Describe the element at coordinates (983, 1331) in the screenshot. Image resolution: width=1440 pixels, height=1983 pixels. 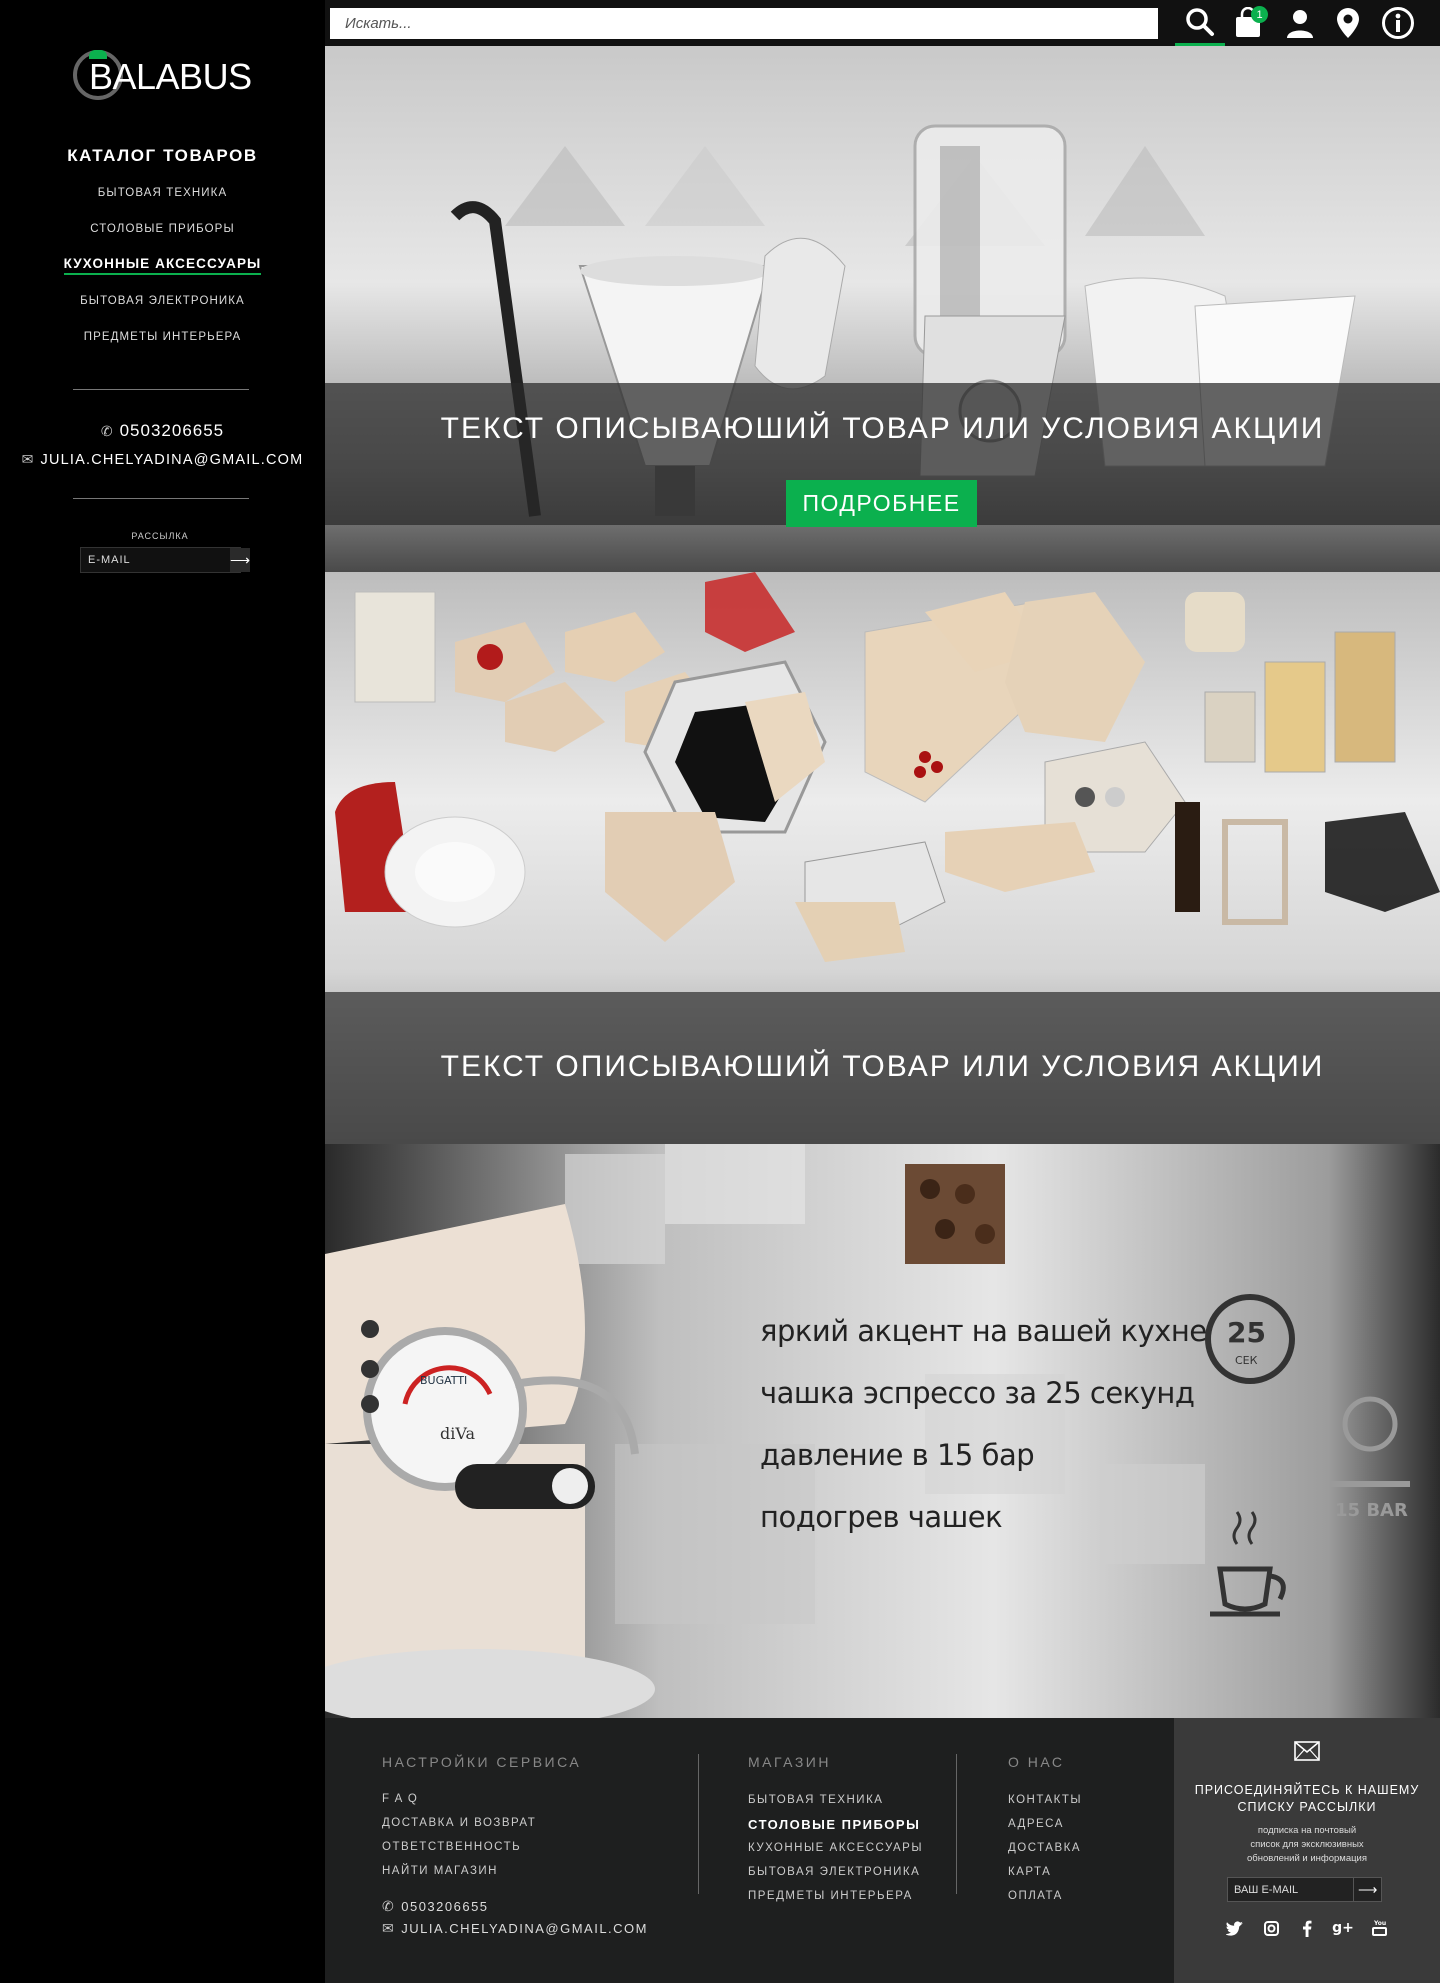
I see `feature-line: яркий акцент на вашей кухне` at that location.